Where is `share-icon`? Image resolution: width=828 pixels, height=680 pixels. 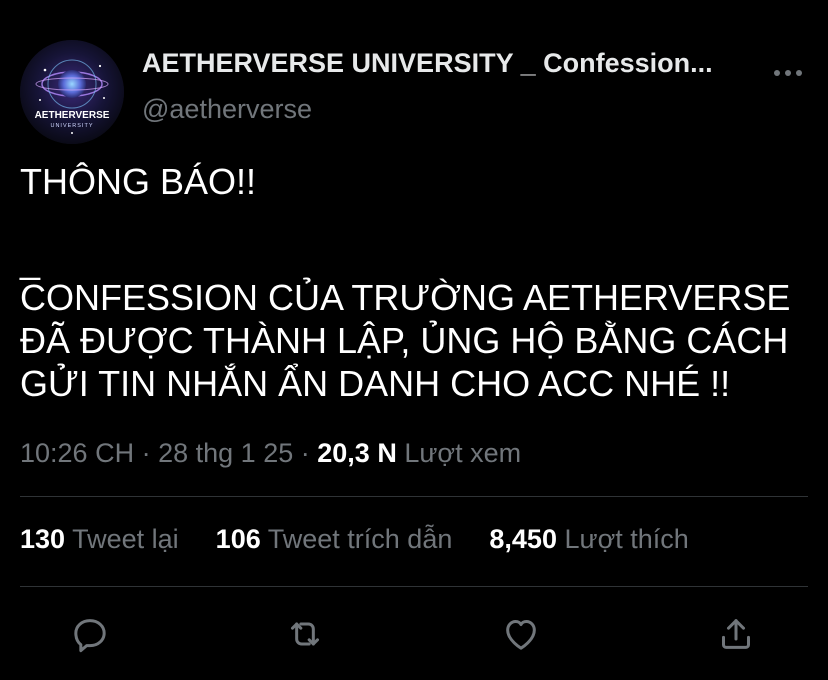
share-icon is located at coordinates (736, 634).